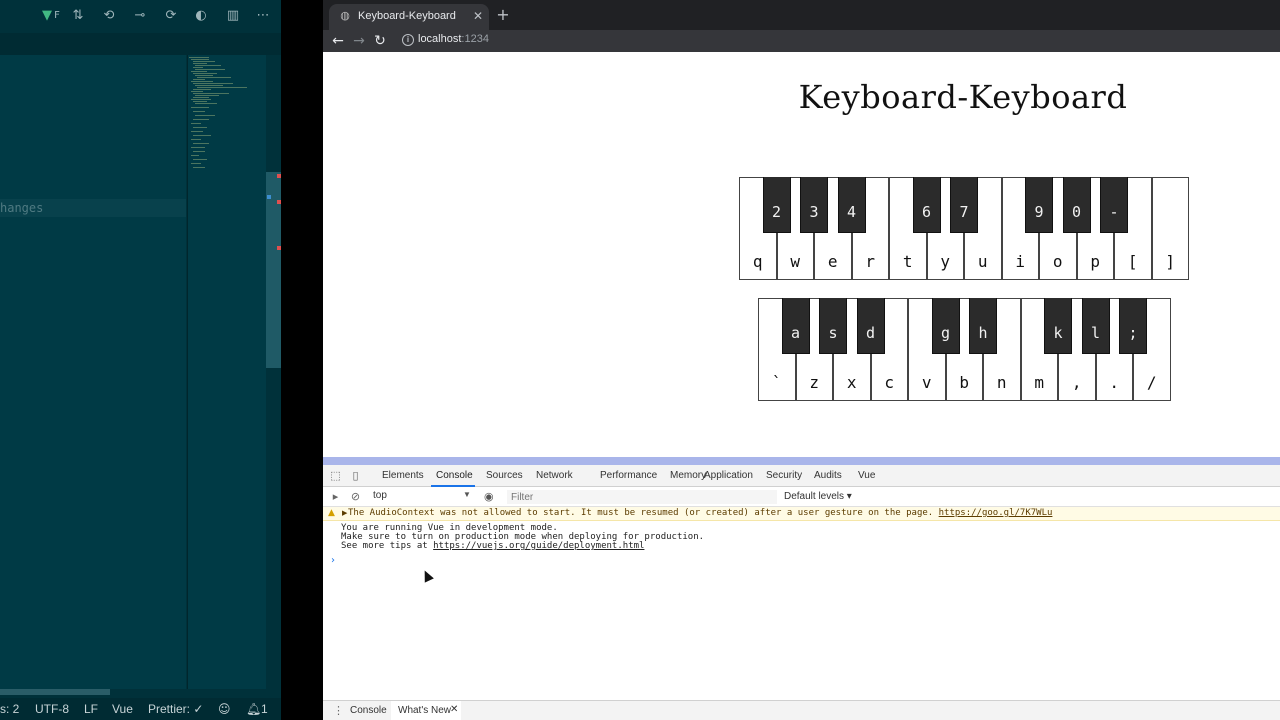 Image resolution: width=1280 pixels, height=720 pixels. I want to click on black-key: ;, so click(1133, 326).